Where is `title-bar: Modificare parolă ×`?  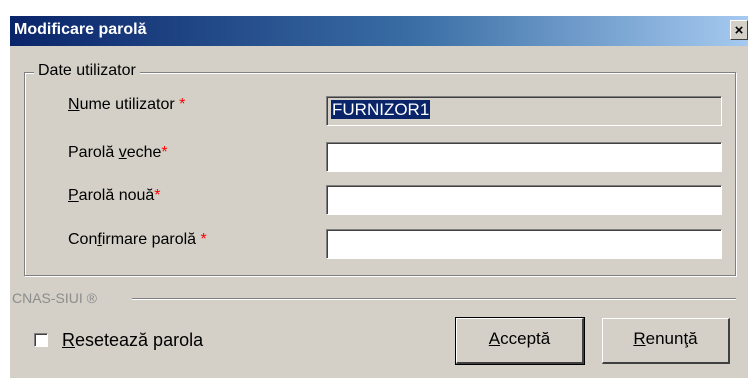 title-bar: Modificare parolă × is located at coordinates (379, 31).